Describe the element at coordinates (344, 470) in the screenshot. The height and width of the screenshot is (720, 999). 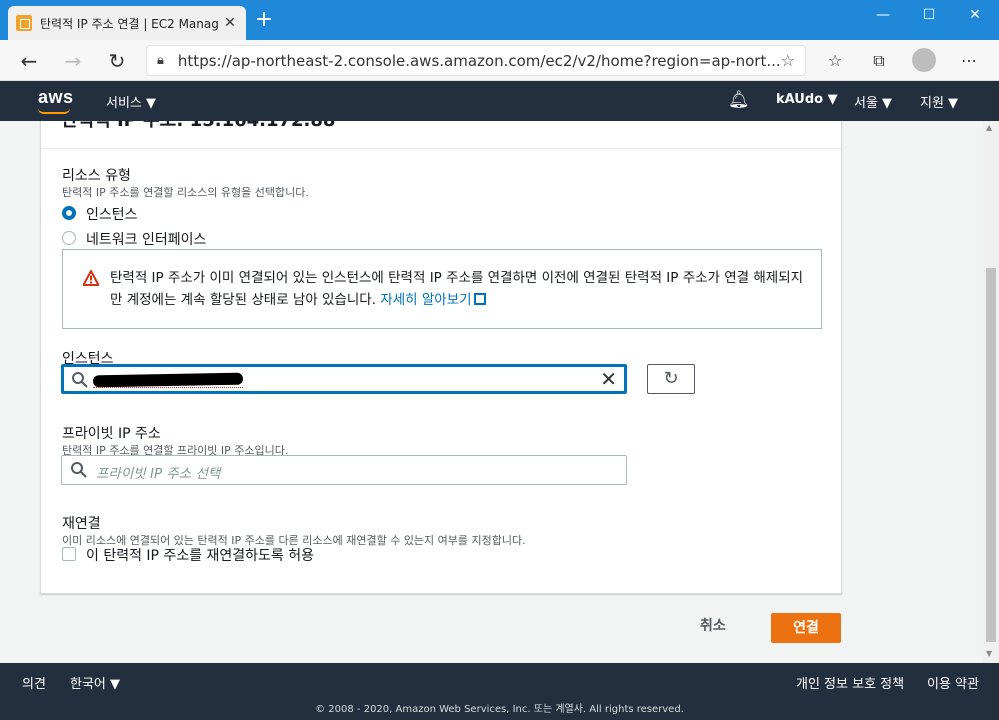
I see `private-ip-input: 프라이빗 IP 주소 선택` at that location.